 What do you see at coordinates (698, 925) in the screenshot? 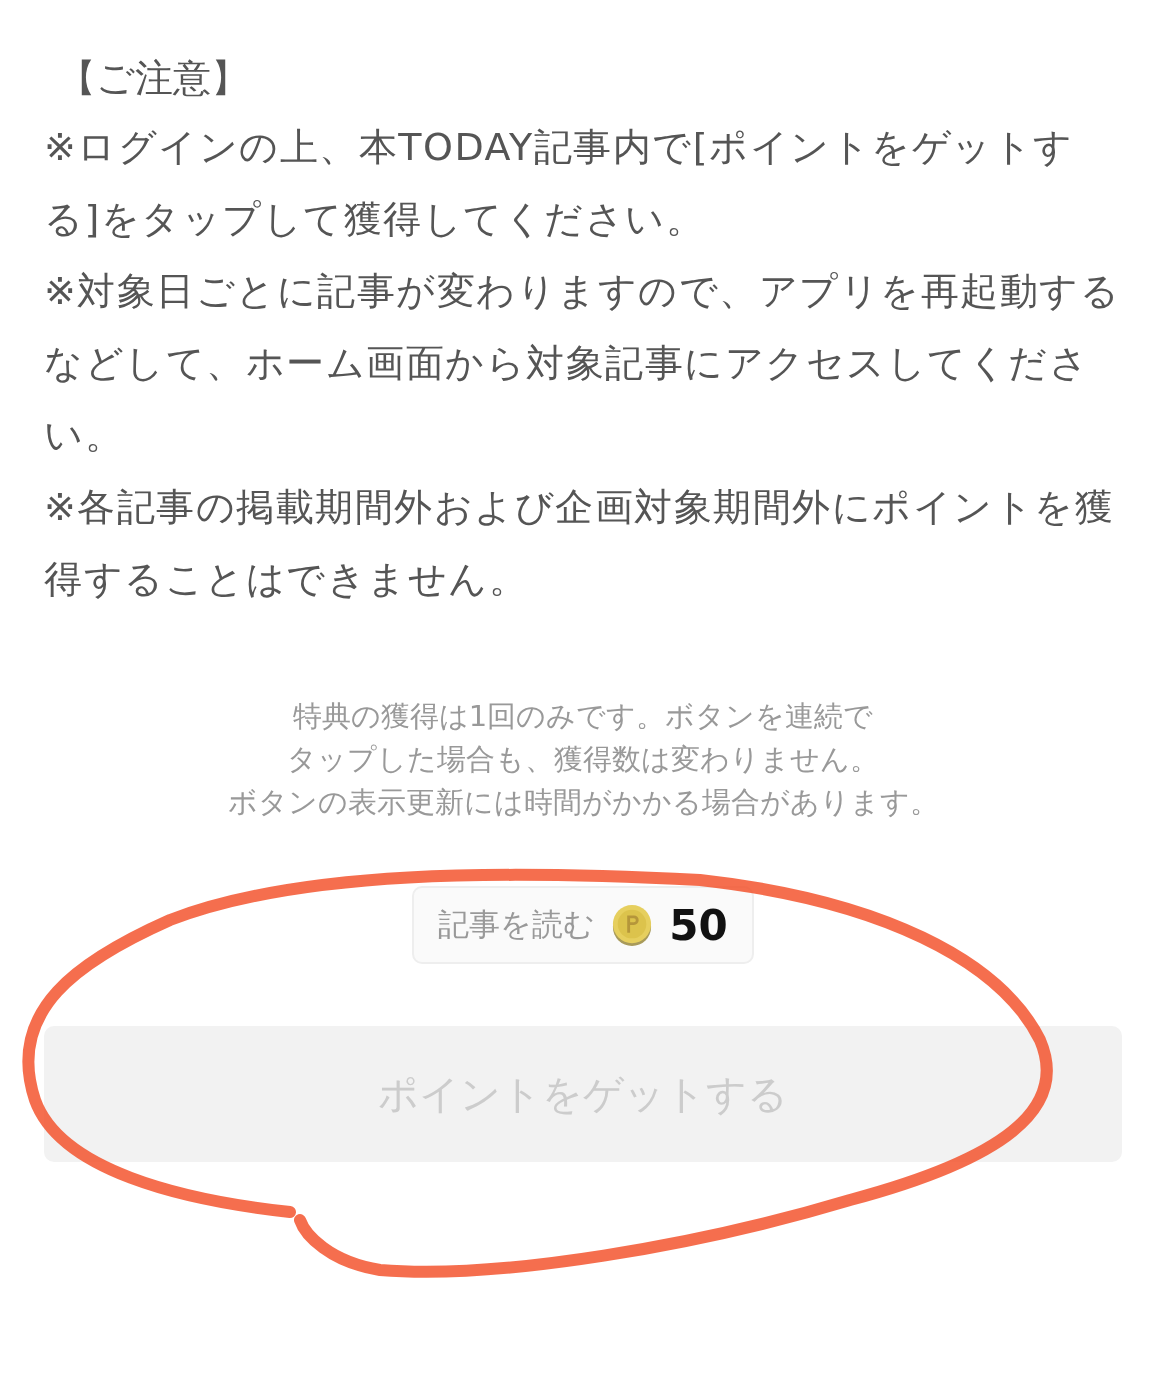
I see `points-value: 50` at bounding box center [698, 925].